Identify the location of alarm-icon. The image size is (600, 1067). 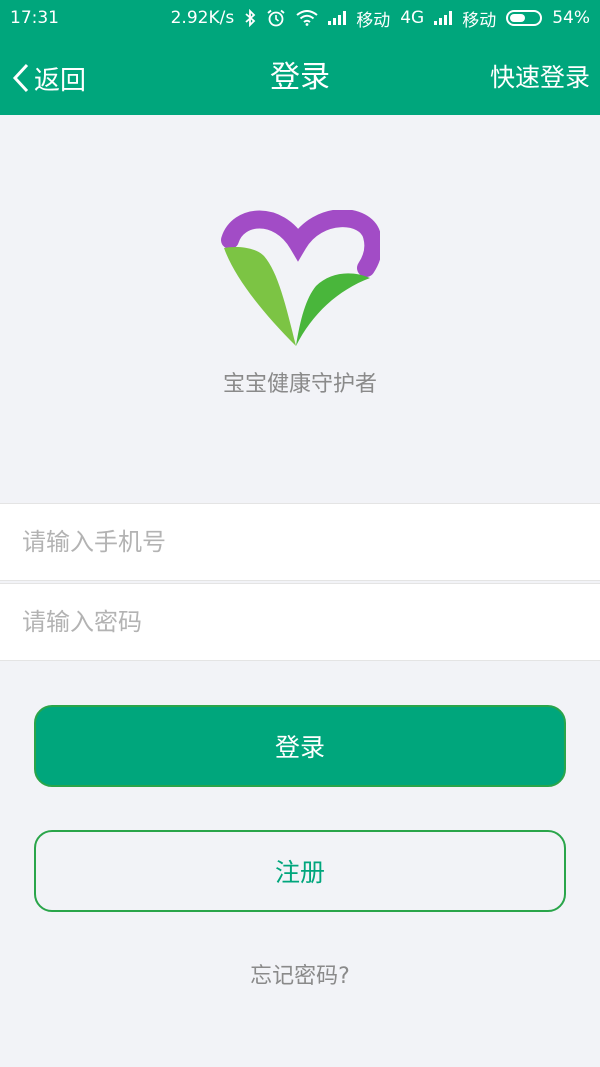
(276, 18).